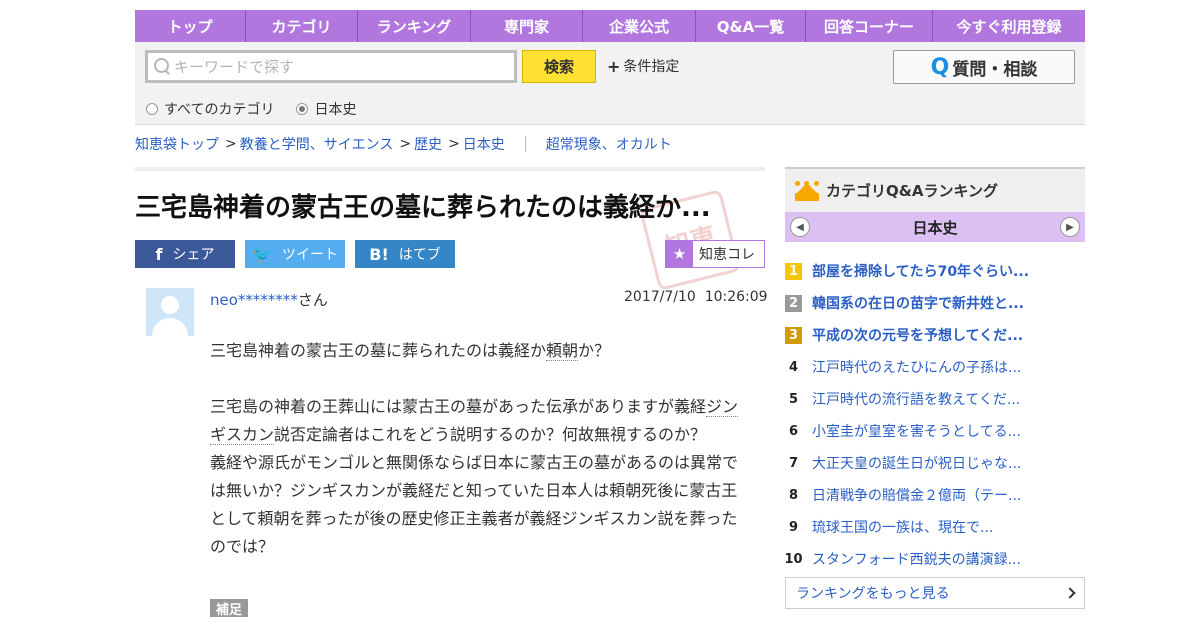  What do you see at coordinates (484, 144) in the screenshot?
I see `breadcrumb-japanese-history: 日本史` at bounding box center [484, 144].